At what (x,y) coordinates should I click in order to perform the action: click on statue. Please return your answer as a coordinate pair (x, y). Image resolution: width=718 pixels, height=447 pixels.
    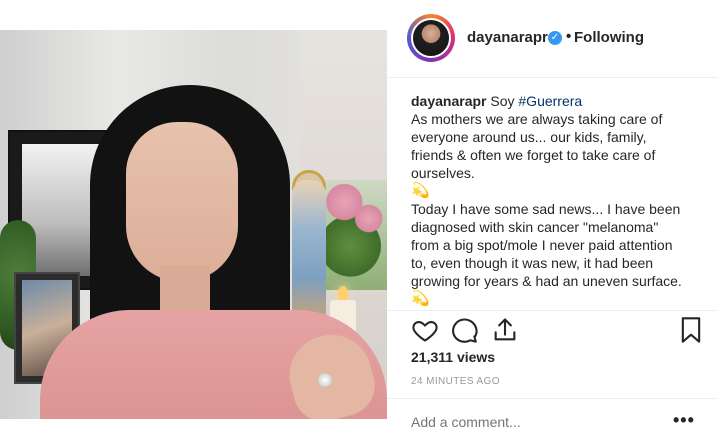
    Looking at the image, I should click on (309, 250).